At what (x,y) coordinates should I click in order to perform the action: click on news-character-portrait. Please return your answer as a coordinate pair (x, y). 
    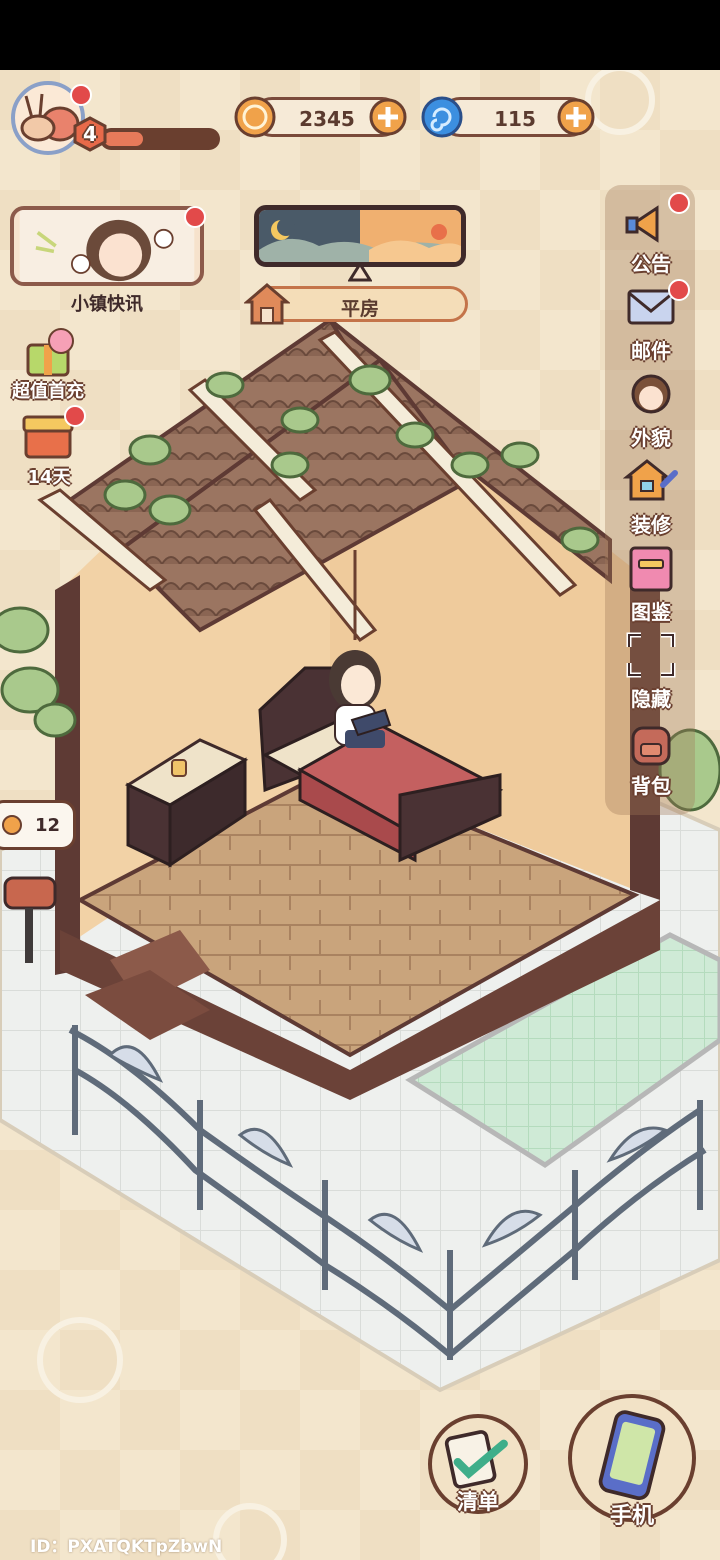
    Looking at the image, I should click on (107, 246).